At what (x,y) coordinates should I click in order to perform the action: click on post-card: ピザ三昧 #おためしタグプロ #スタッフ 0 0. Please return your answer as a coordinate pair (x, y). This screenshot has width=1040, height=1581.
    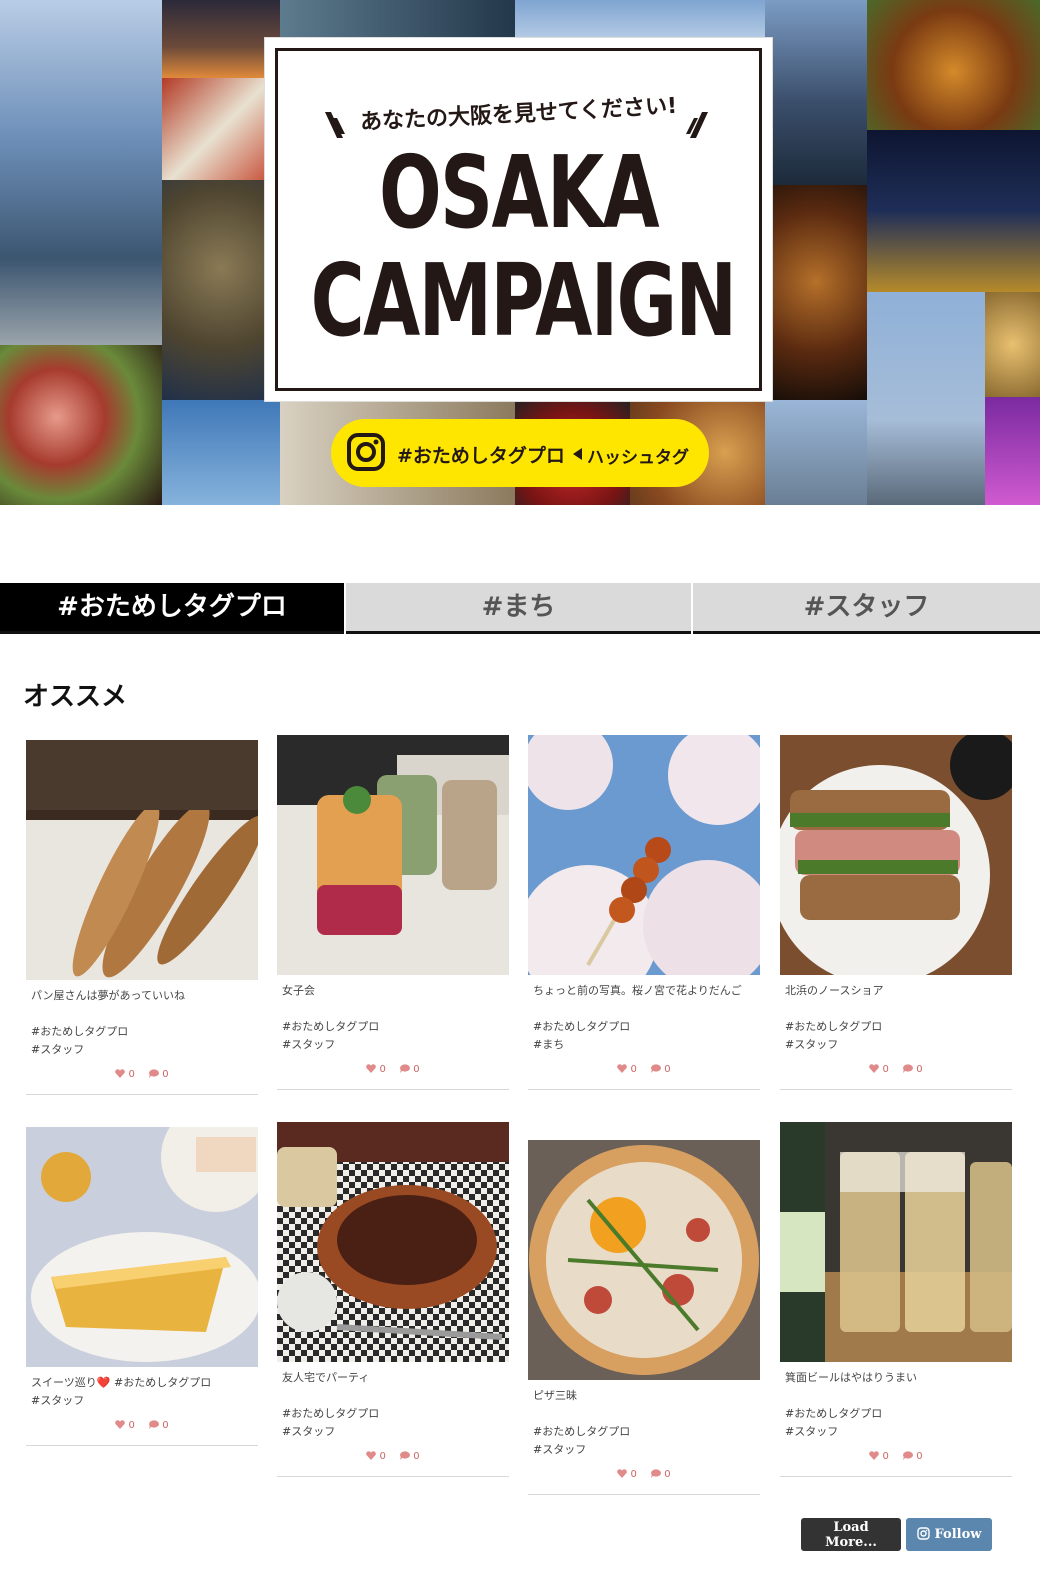
    Looking at the image, I should click on (644, 1317).